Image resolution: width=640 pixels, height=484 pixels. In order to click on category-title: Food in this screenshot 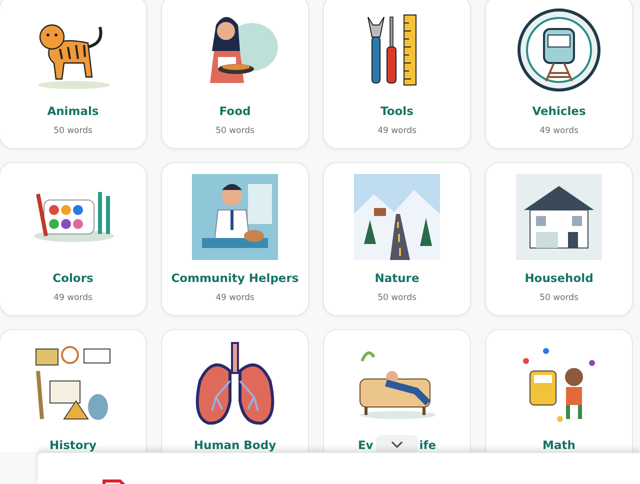, I will do `click(235, 111)`.